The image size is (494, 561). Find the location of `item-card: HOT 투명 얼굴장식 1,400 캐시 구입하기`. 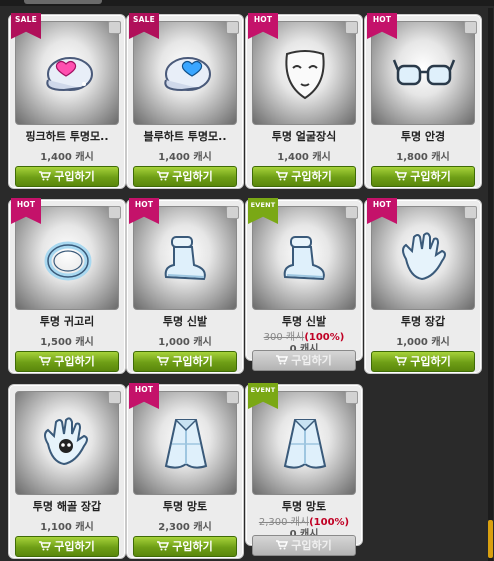

item-card: HOT 투명 얼굴장식 1,400 캐시 구입하기 is located at coordinates (304, 101).